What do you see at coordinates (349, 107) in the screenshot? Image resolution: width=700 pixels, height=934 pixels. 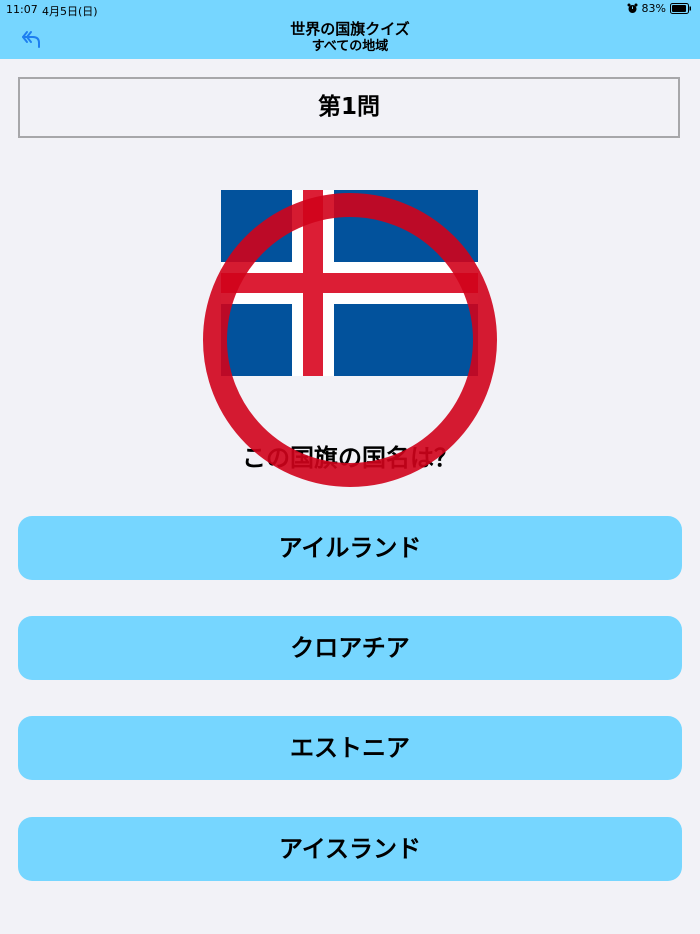 I see `question-number: 第1問` at bounding box center [349, 107].